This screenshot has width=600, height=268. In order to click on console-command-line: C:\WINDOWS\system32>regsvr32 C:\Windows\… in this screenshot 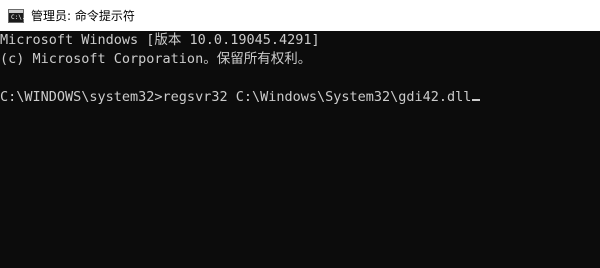, I will do `click(300, 97)`.